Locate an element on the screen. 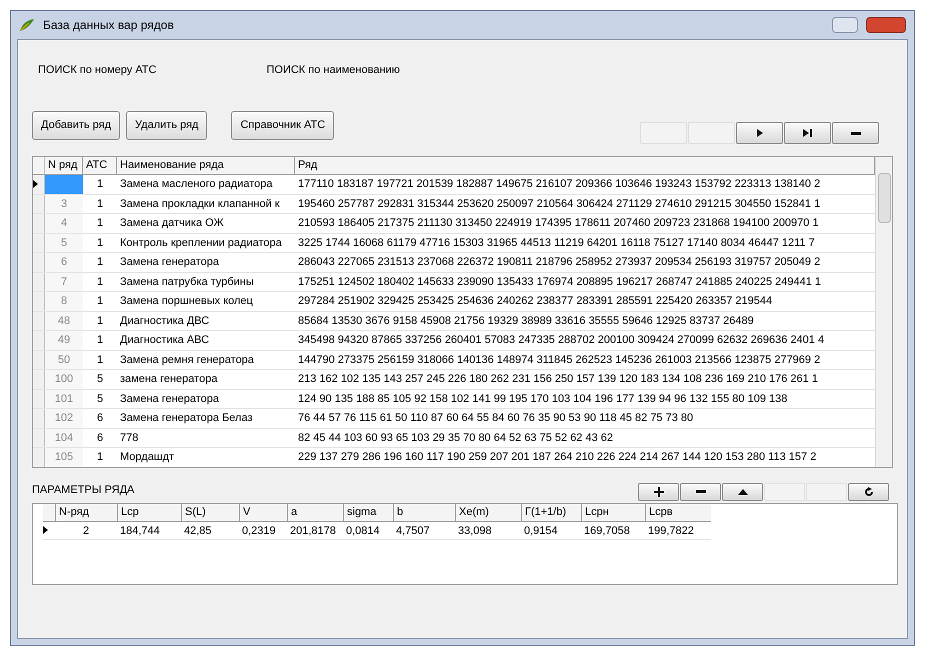 This screenshot has width=927, height=646. column-header: Наименование ряда is located at coordinates (206, 165).